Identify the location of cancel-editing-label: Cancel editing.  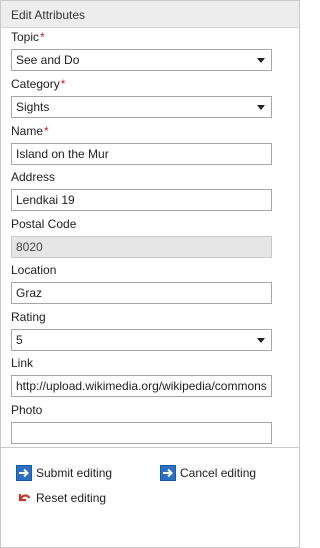
(218, 473).